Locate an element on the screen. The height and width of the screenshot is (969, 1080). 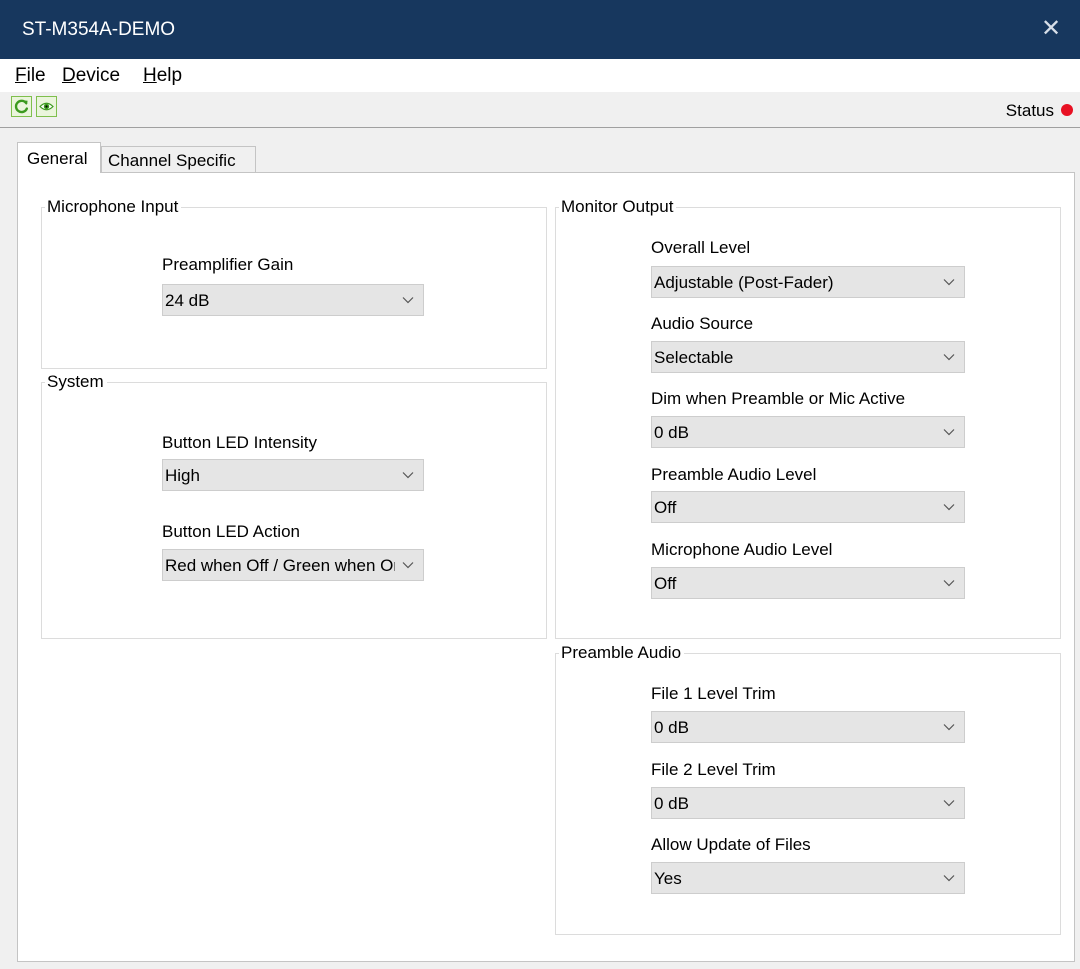
title-bar: ST-M354A-DEMO ✕ is located at coordinates (540, 29).